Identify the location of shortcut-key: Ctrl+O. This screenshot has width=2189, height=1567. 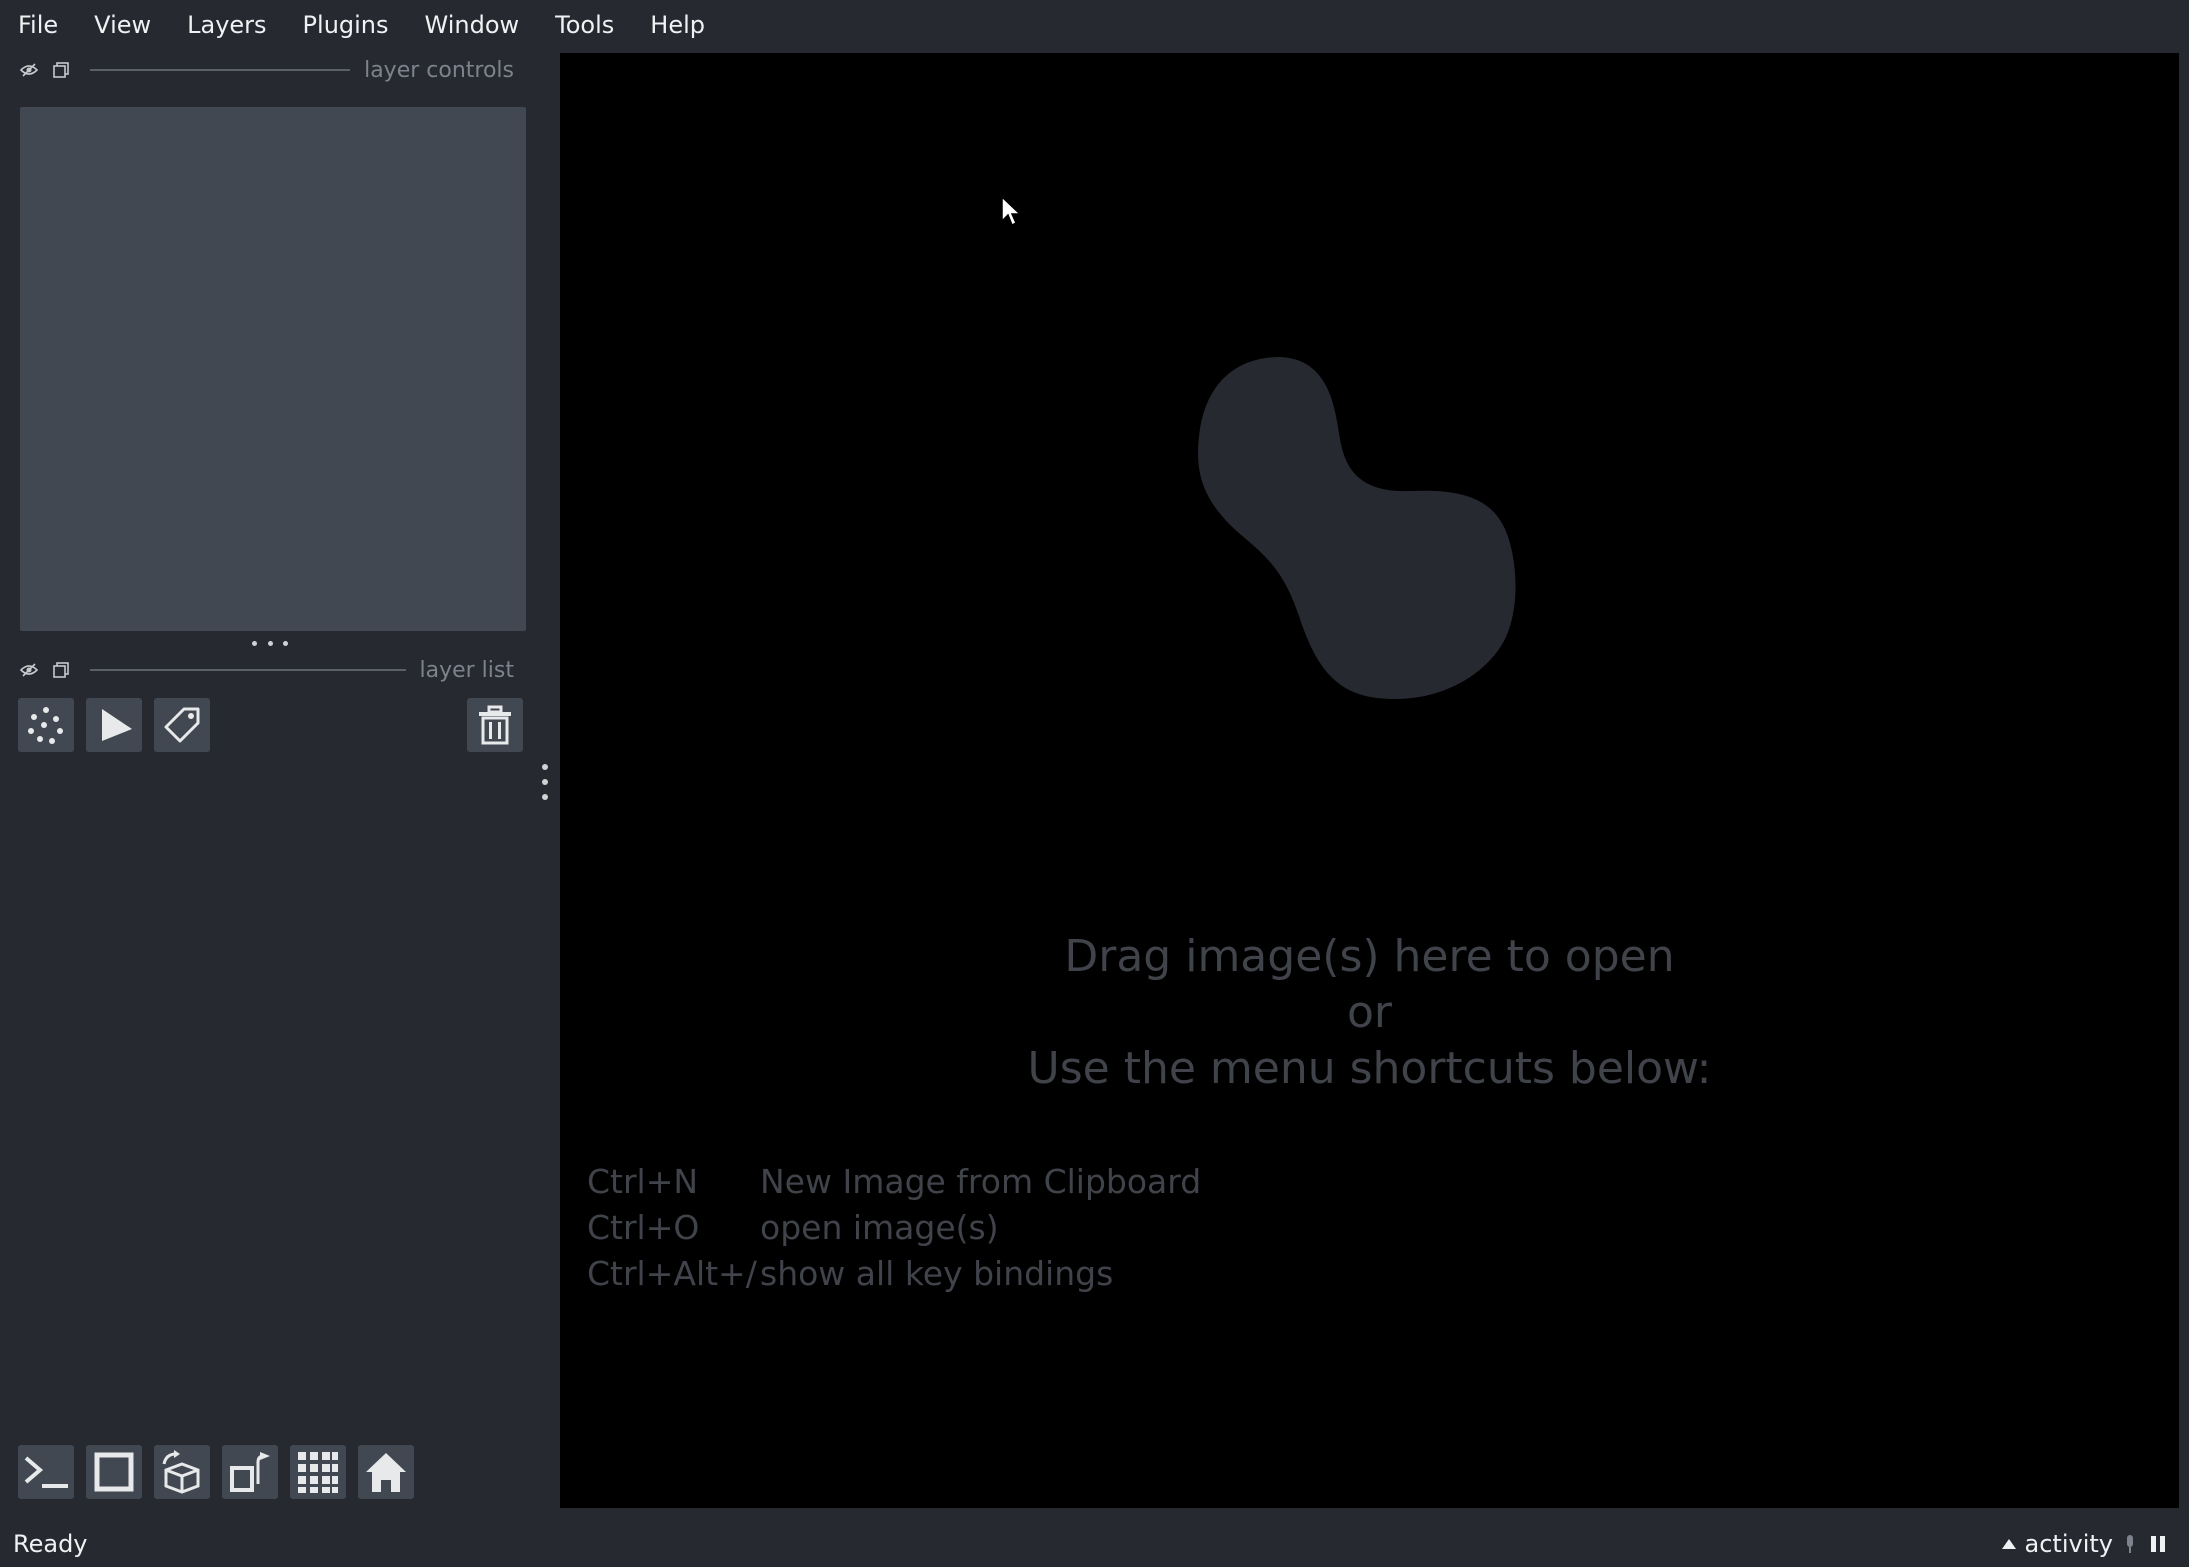
(643, 1227).